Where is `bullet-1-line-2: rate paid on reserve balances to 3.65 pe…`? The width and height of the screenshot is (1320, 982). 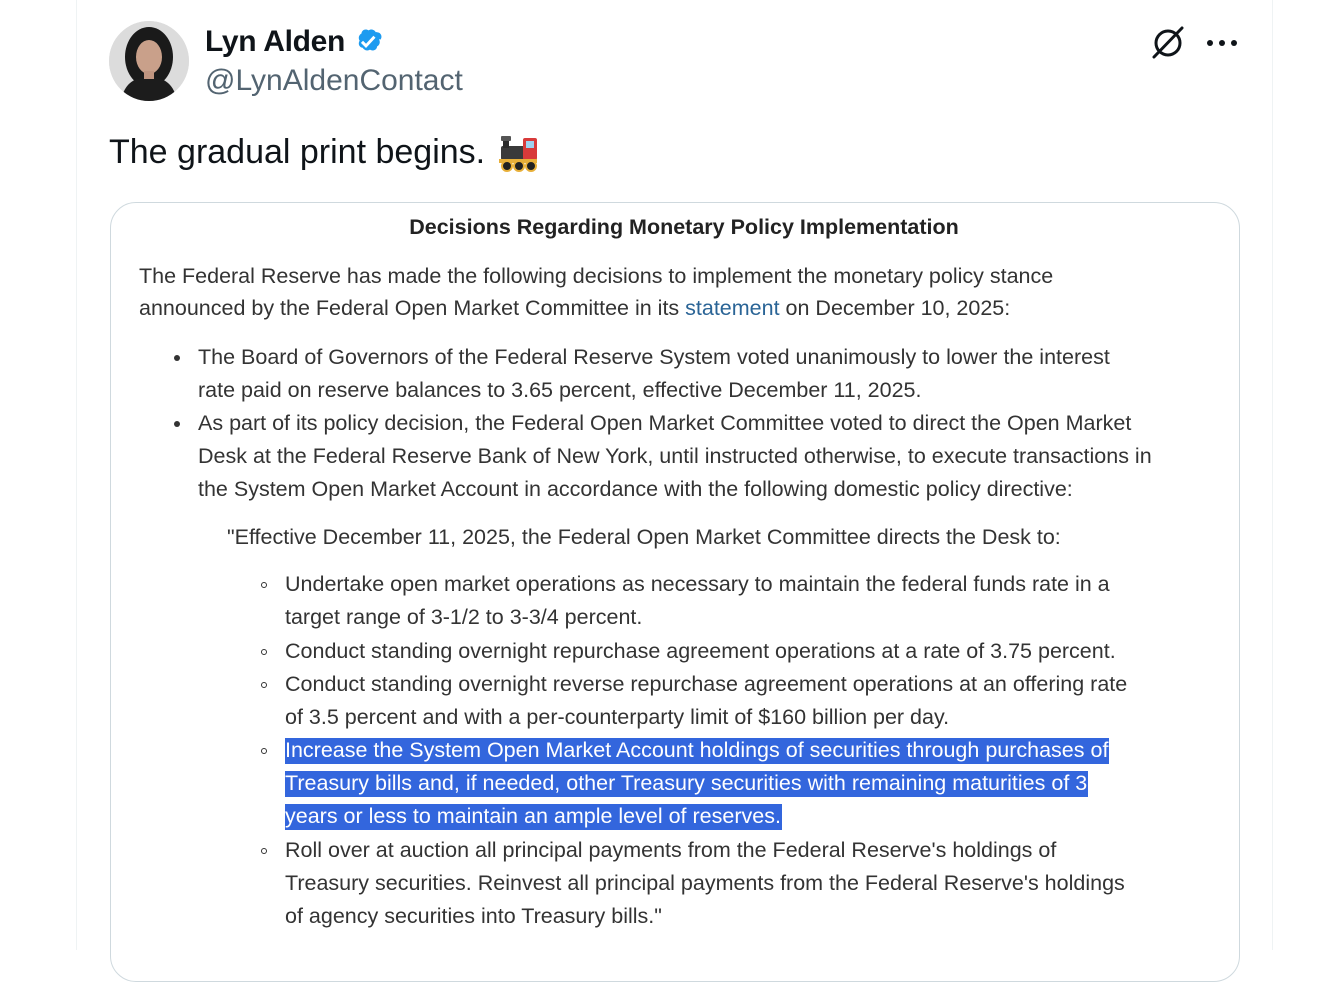
bullet-1-line-2: rate paid on reserve balances to 3.65 pe… is located at coordinates (560, 390).